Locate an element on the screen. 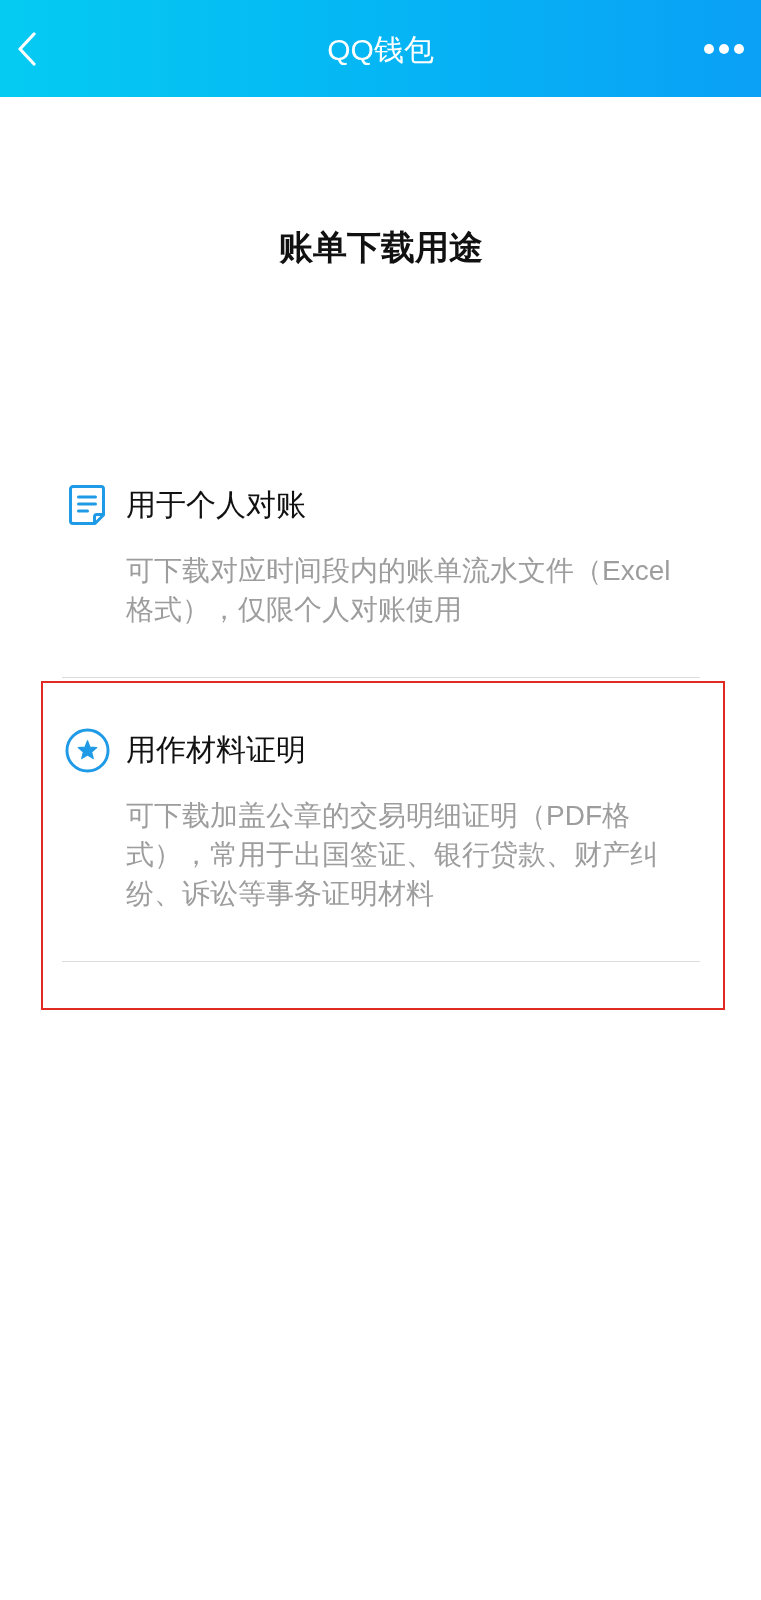 Image resolution: width=761 pixels, height=1600 pixels. option-title: 用于个人对账 is located at coordinates (216, 505).